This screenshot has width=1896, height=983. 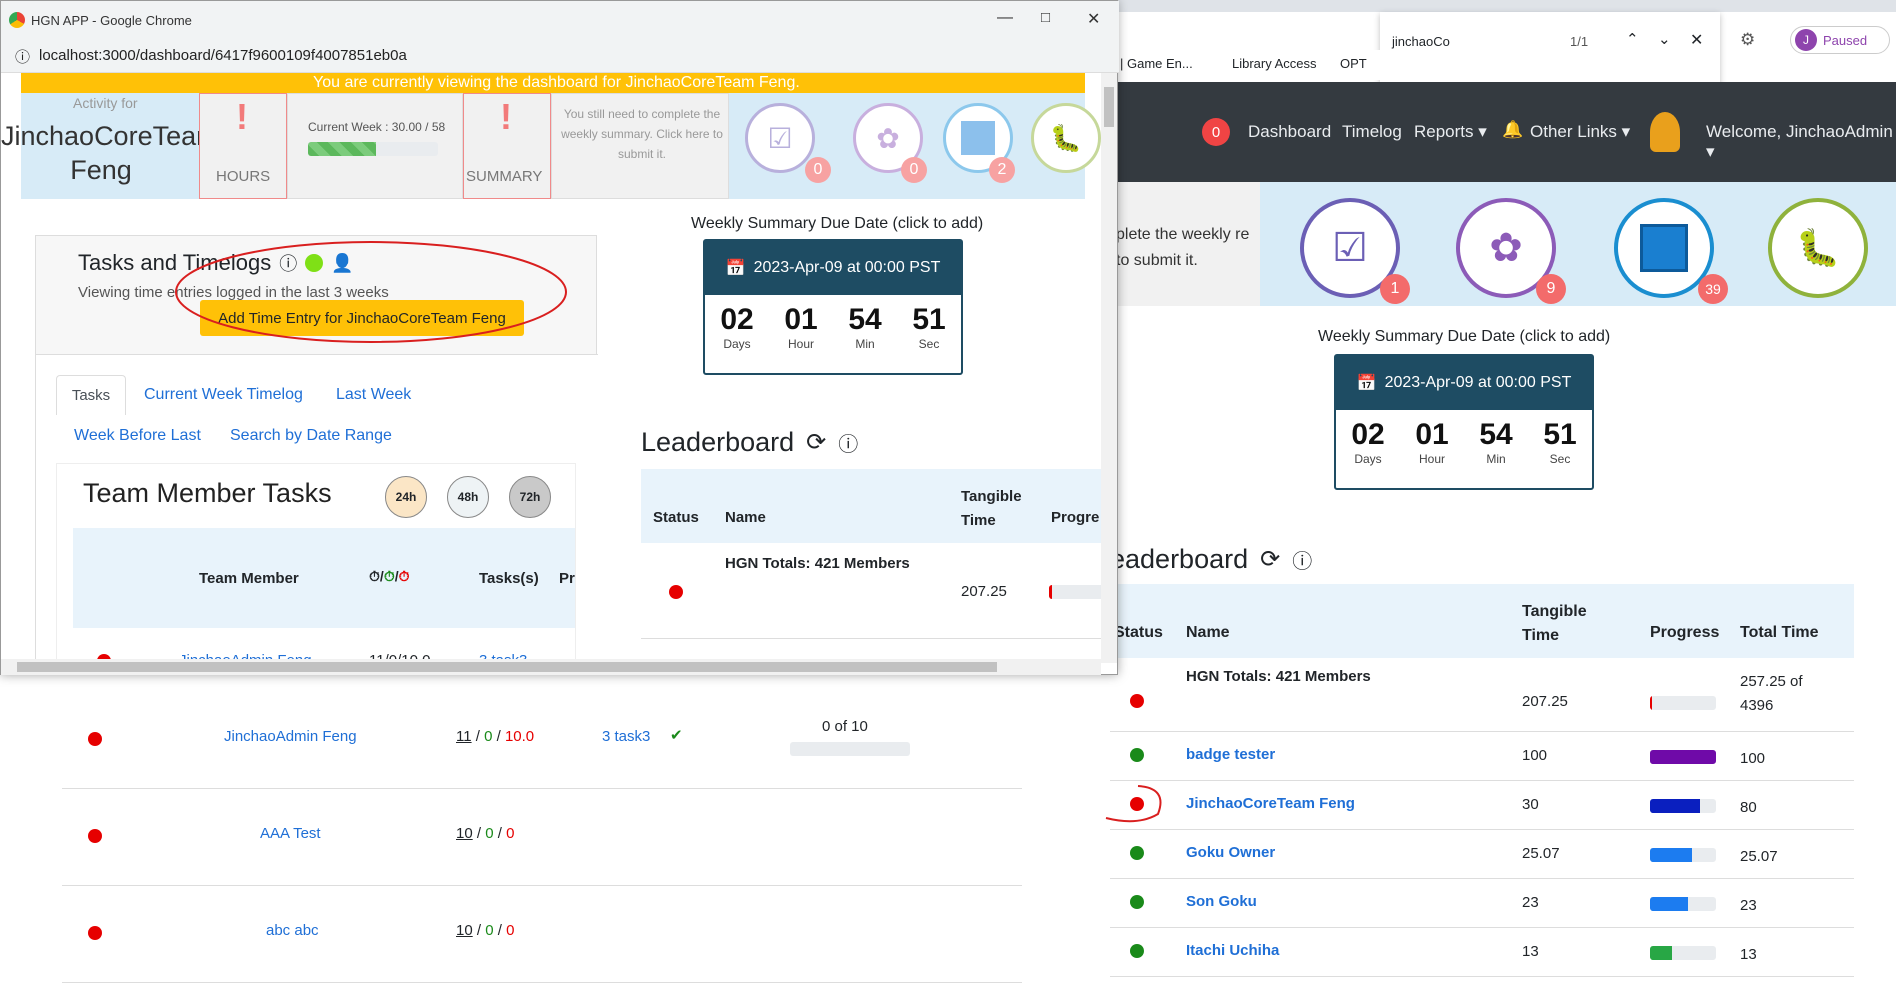 What do you see at coordinates (542, 837) in the screenshot?
I see `table-row: AAA Test 10 / 0 / 0` at bounding box center [542, 837].